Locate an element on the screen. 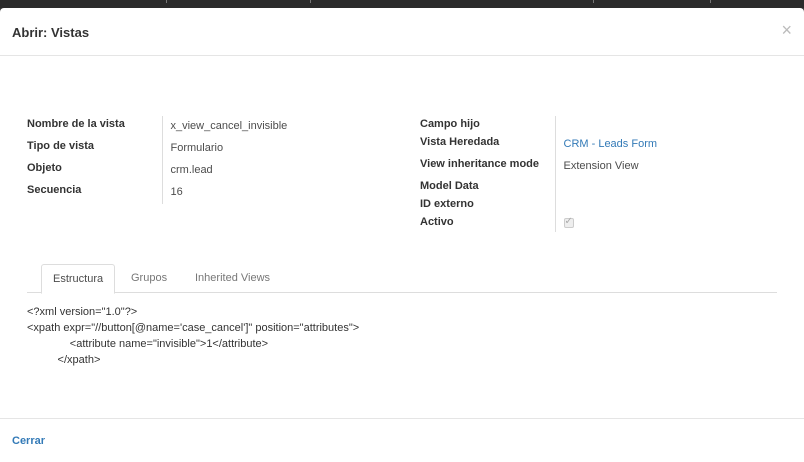 This screenshot has width=804, height=462. code-line: </xpath> is located at coordinates (64, 360).